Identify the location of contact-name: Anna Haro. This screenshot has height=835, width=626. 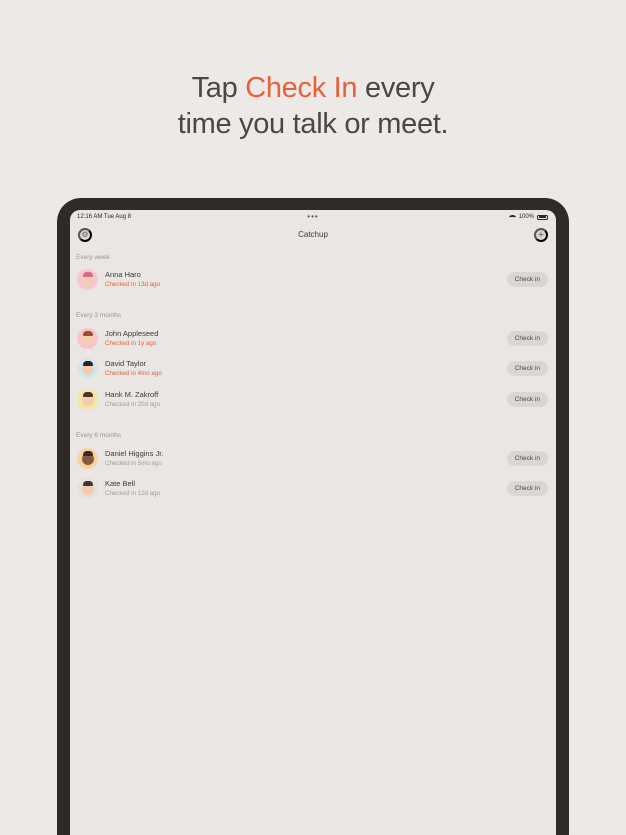
(123, 274).